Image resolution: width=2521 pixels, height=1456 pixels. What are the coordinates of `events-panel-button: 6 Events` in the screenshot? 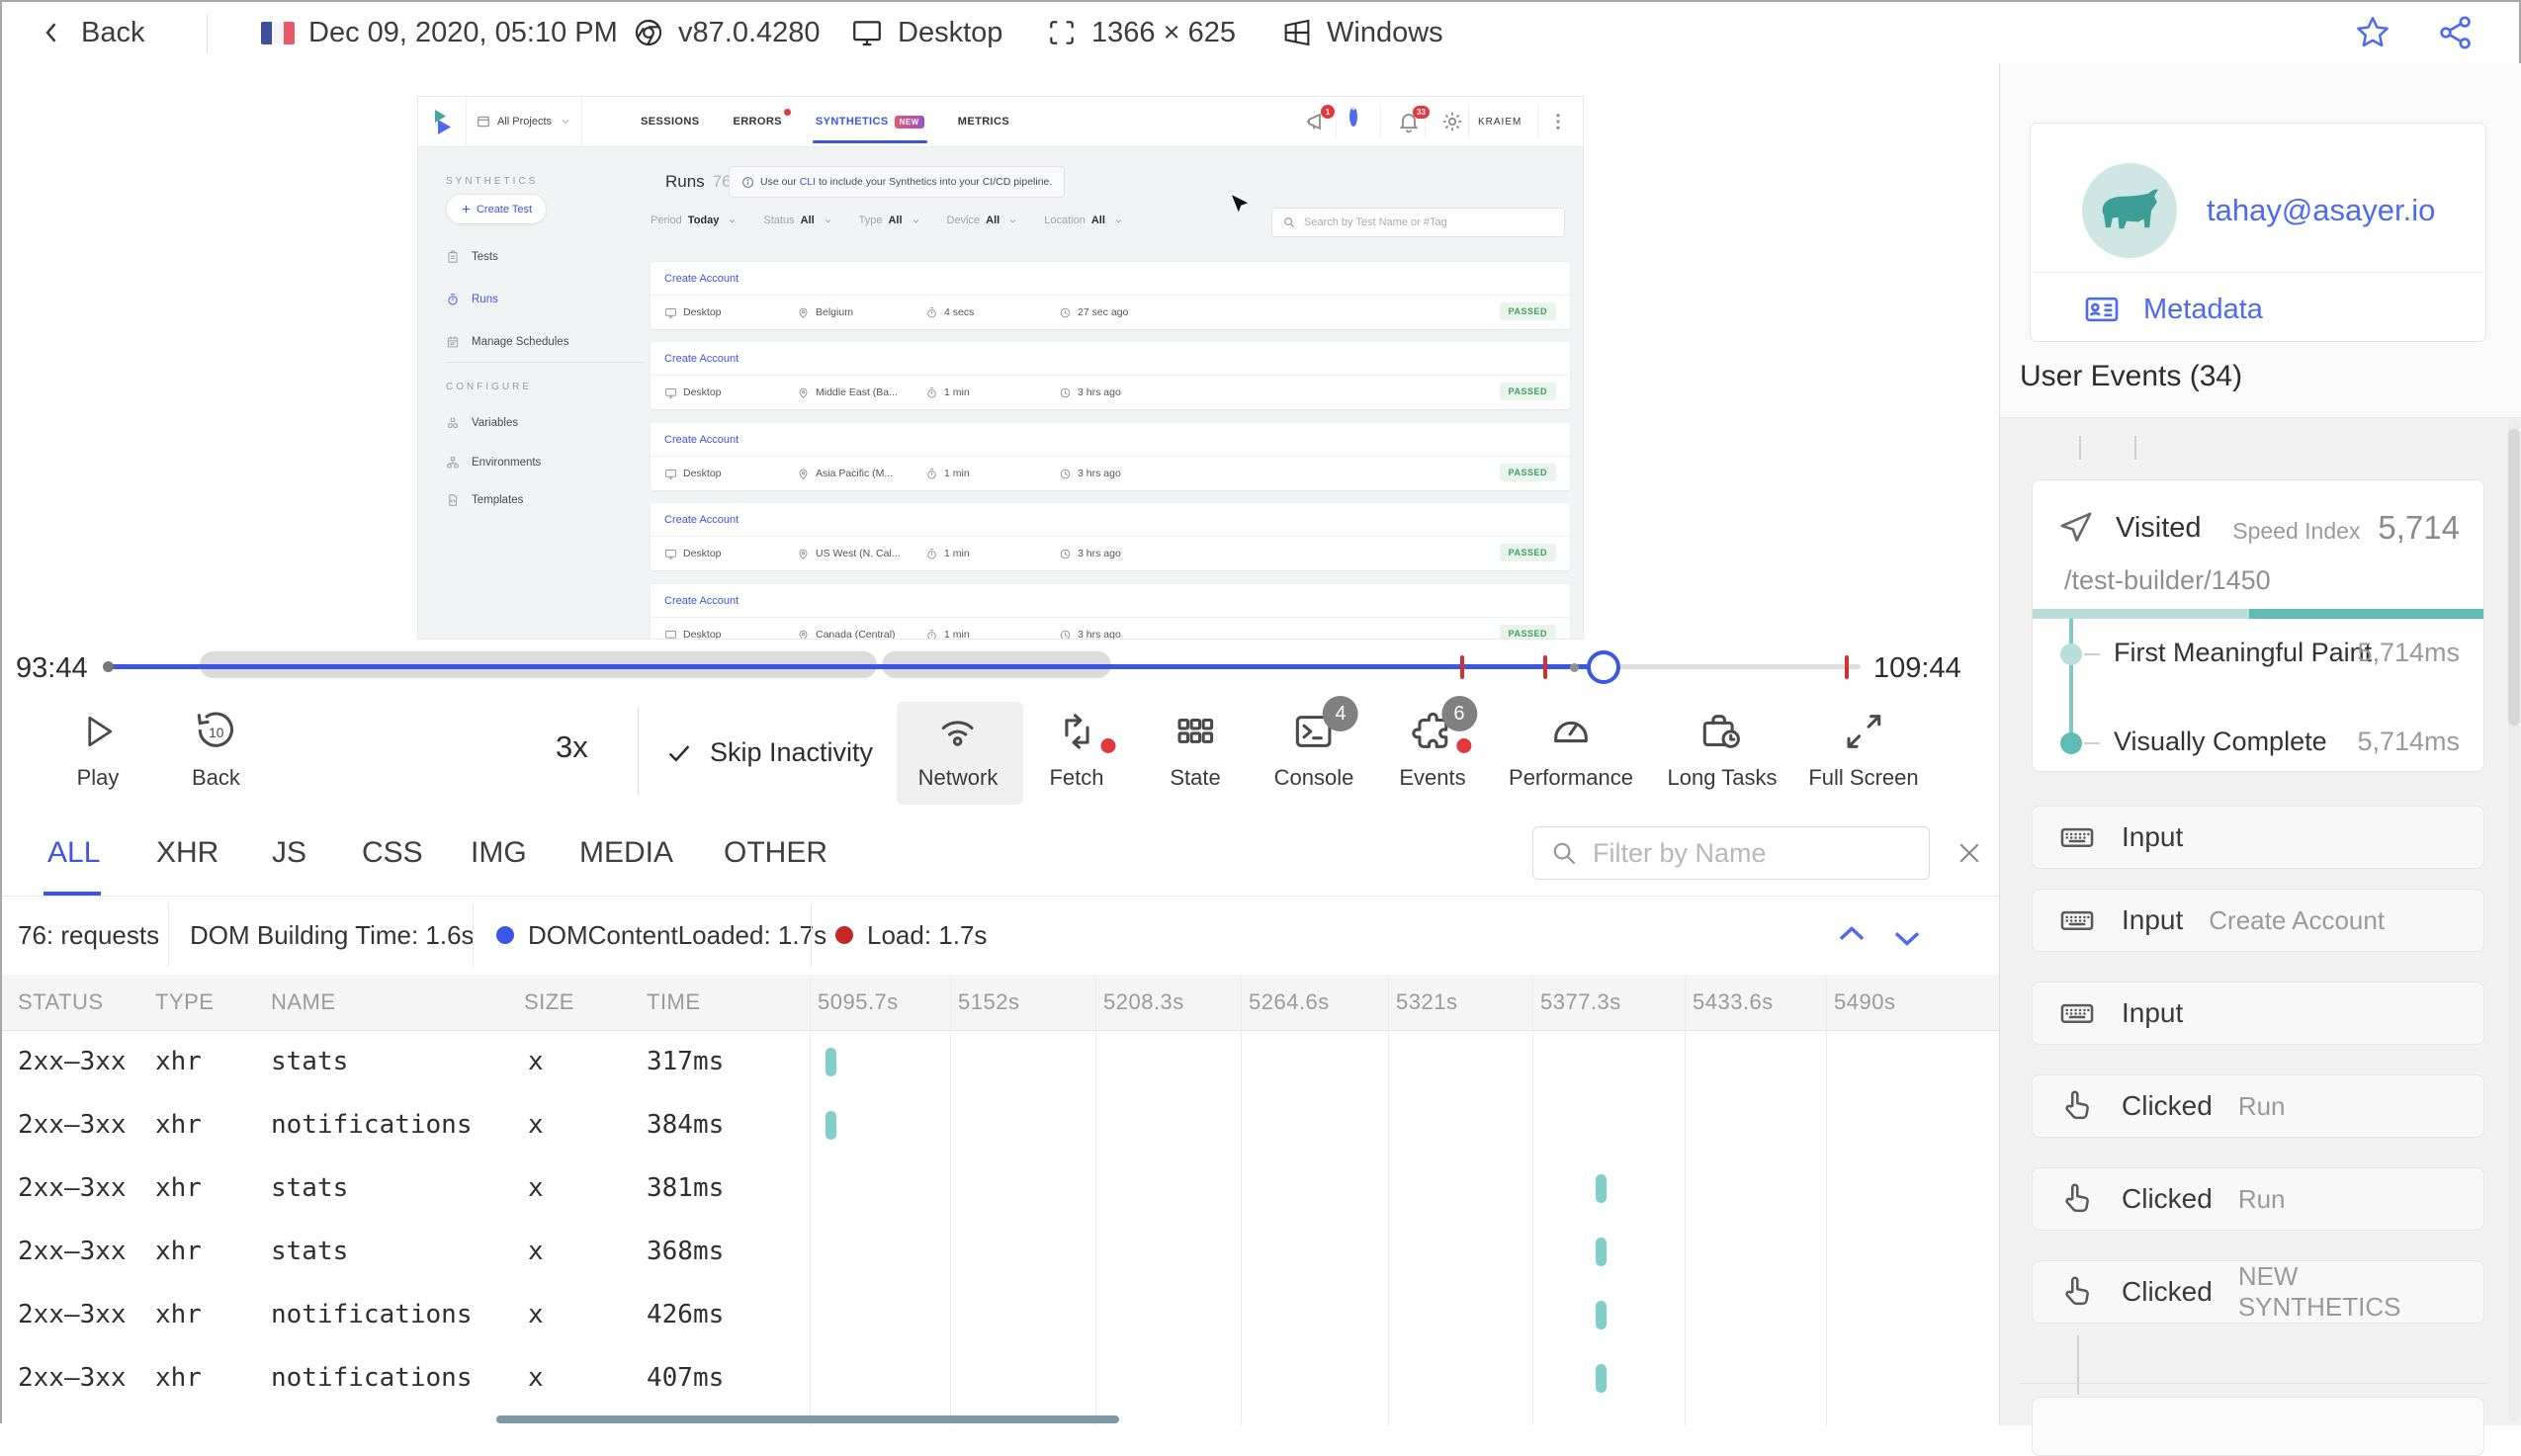 It's located at (1438, 743).